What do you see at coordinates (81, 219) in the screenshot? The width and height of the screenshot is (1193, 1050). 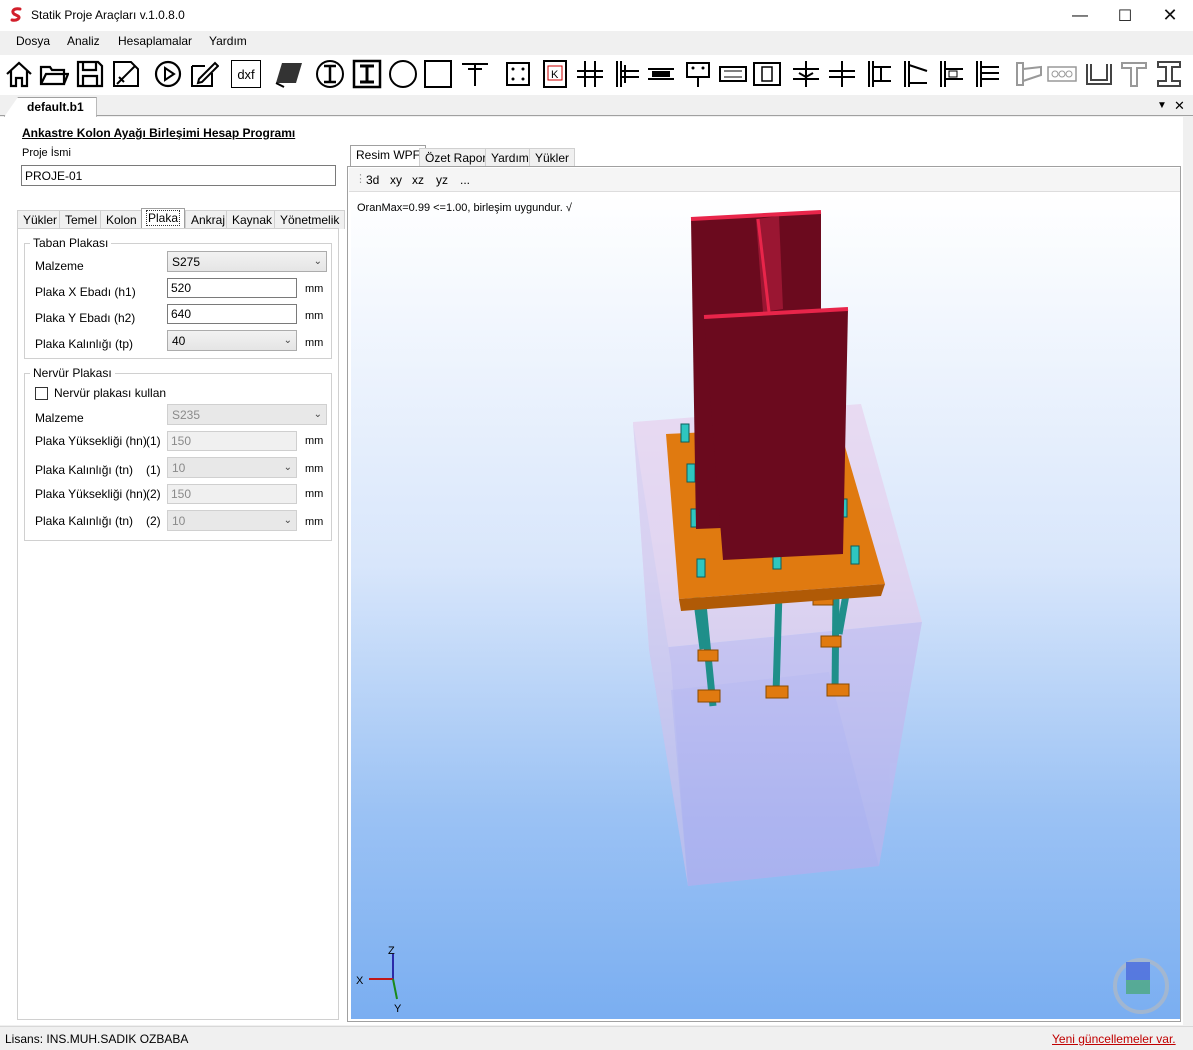 I see `tab-temel: Temel` at bounding box center [81, 219].